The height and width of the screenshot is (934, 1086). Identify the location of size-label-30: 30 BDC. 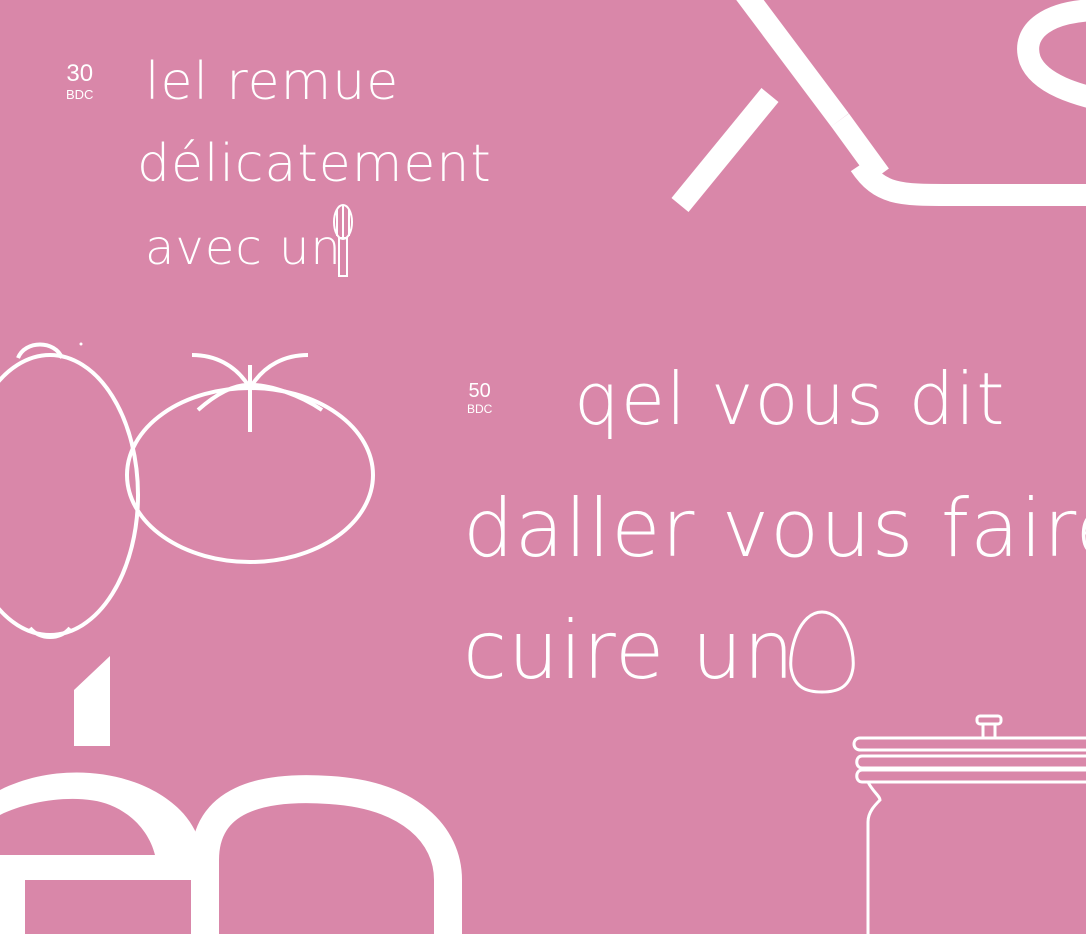
(80, 81).